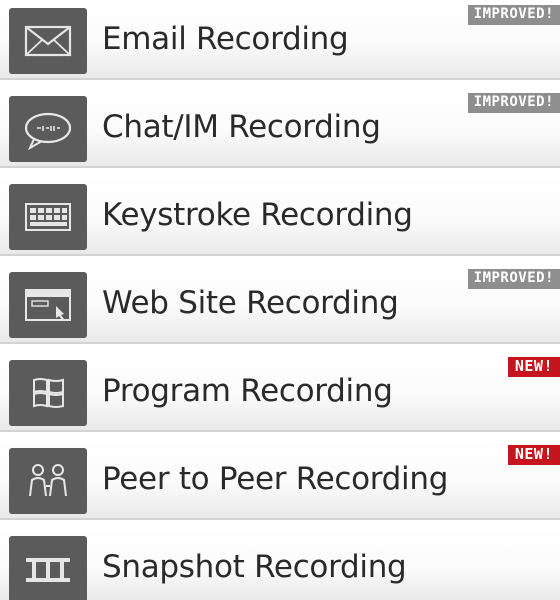 The width and height of the screenshot is (560, 600). I want to click on list-item-peer-to-peer-recording: Peer to Peer Recording NEW!, so click(280, 480).